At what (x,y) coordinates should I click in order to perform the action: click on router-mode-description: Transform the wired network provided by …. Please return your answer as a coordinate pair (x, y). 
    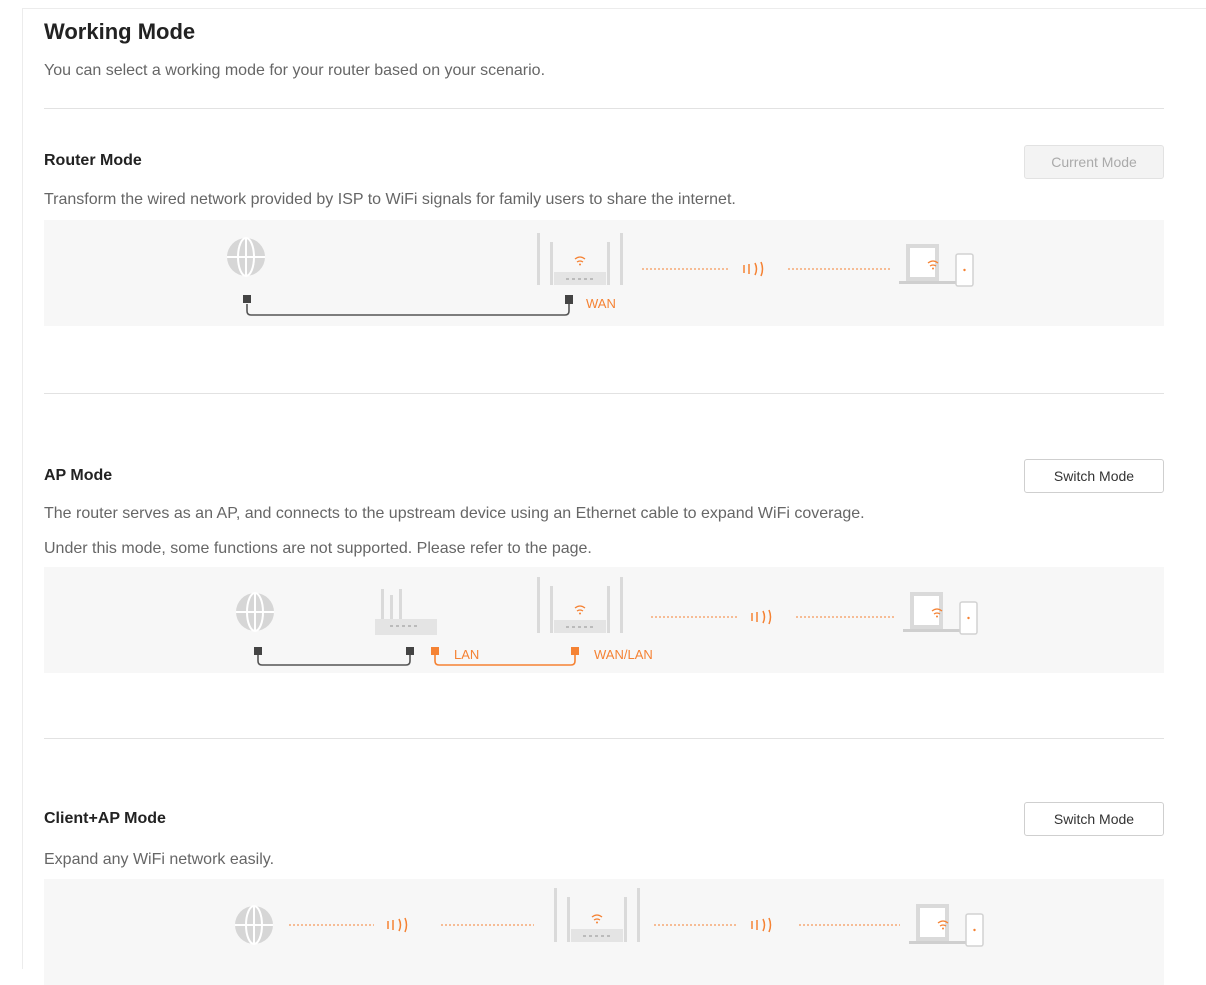
    Looking at the image, I should click on (390, 199).